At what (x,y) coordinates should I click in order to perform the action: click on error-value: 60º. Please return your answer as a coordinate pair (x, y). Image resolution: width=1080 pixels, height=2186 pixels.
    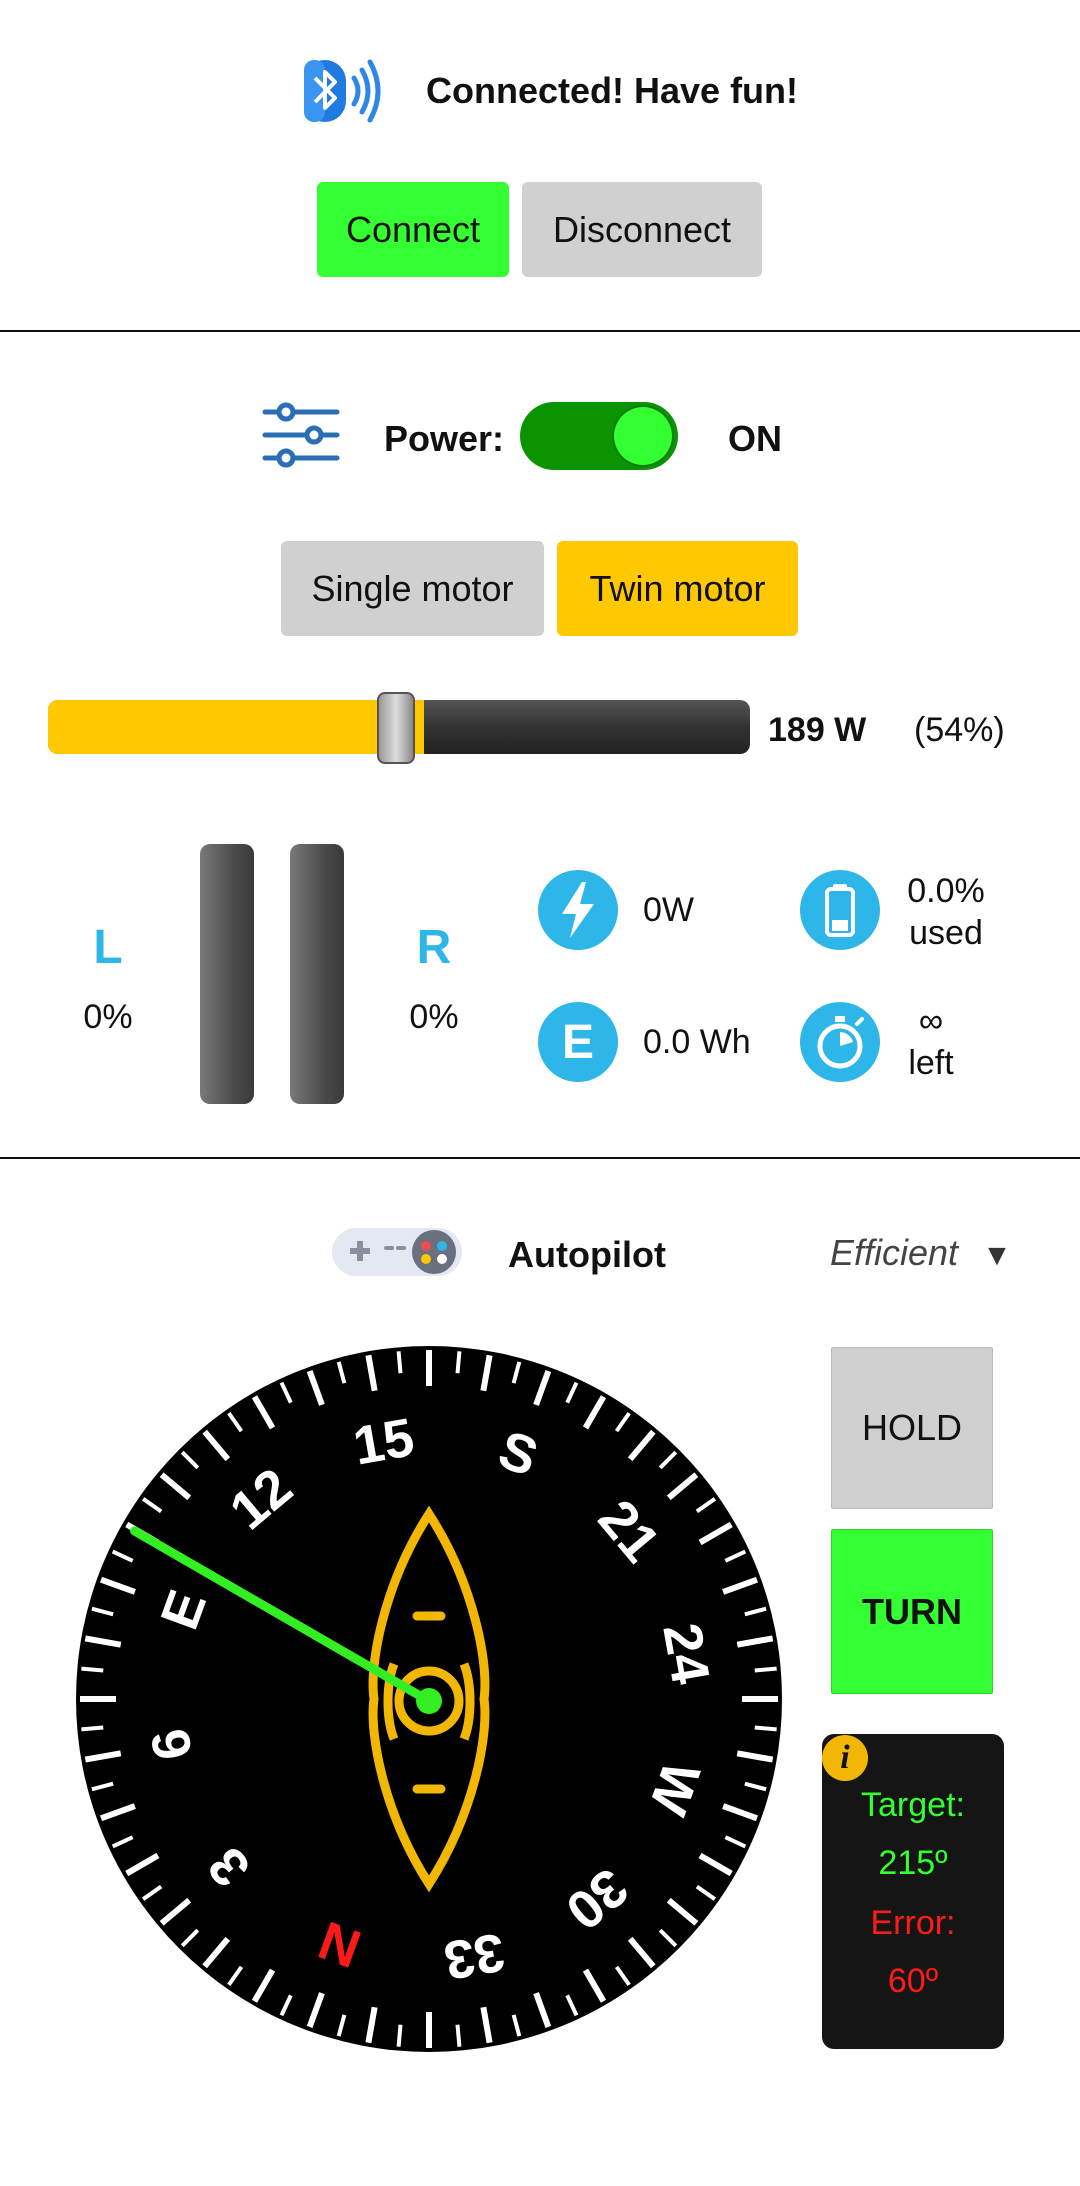
    Looking at the image, I should click on (913, 1981).